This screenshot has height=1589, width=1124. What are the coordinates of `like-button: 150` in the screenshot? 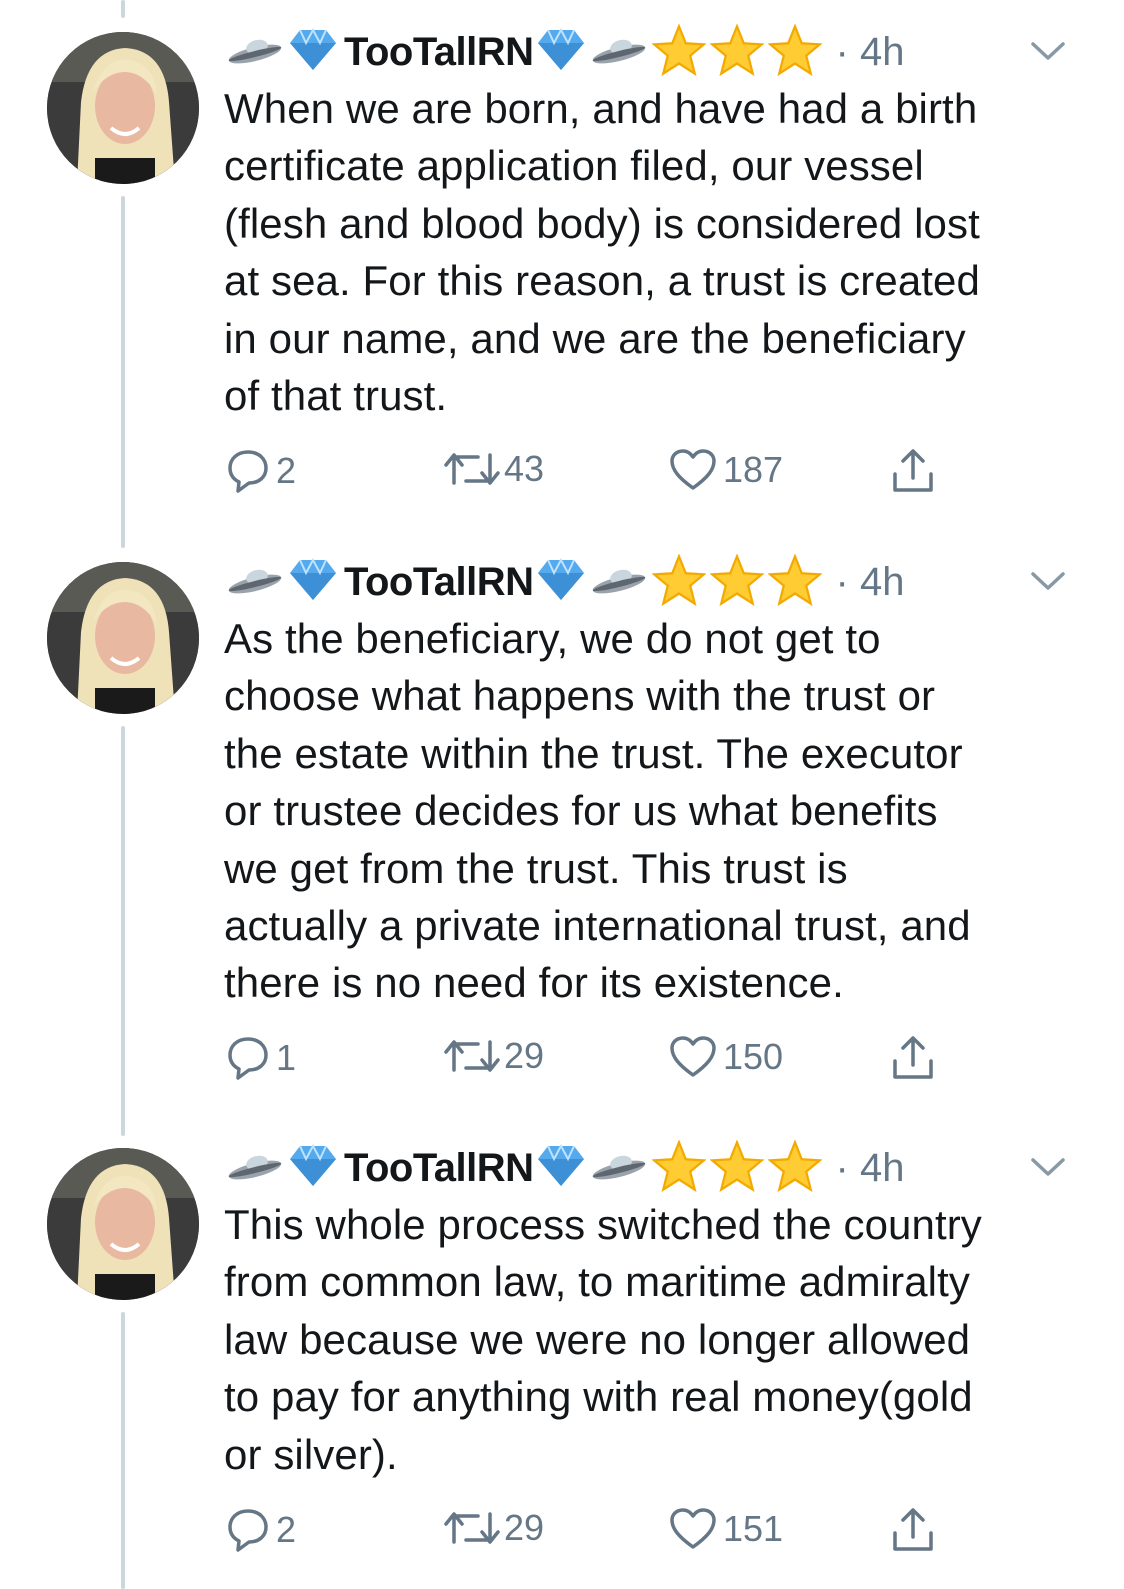 It's located at (726, 1057).